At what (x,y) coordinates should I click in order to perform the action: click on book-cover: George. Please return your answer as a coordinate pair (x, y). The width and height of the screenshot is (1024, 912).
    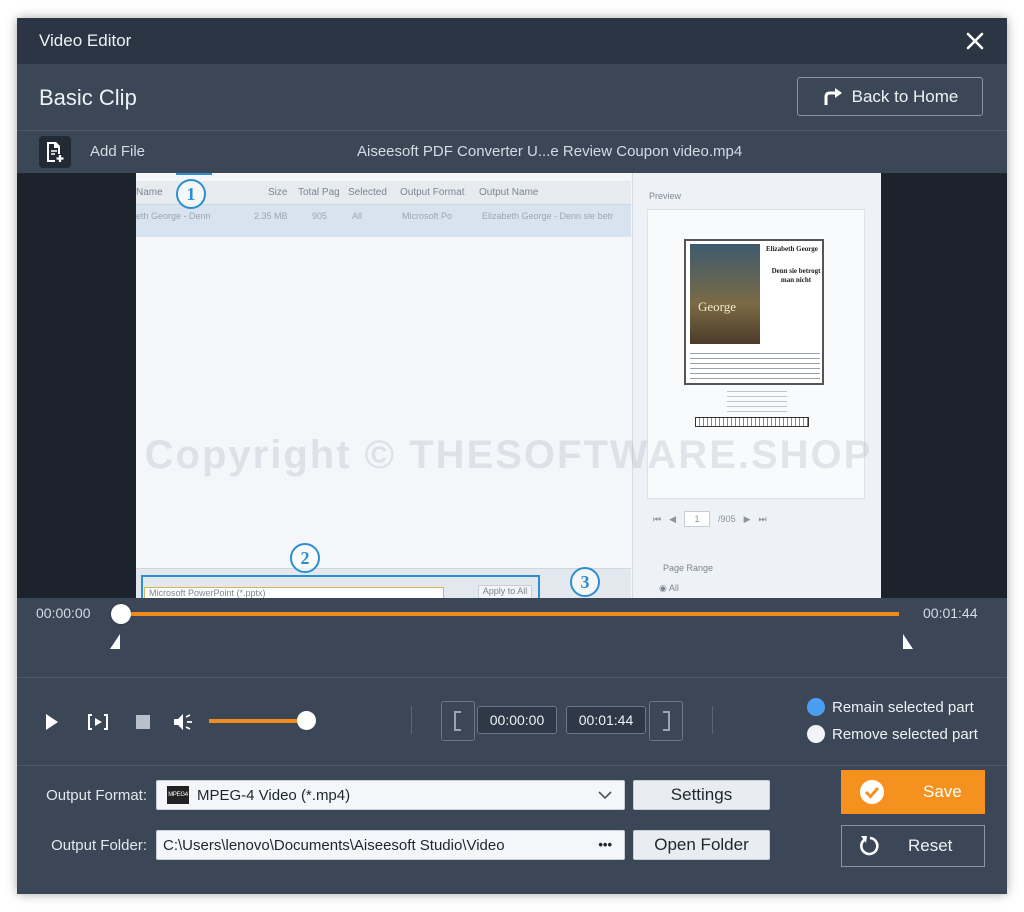
    Looking at the image, I should click on (725, 294).